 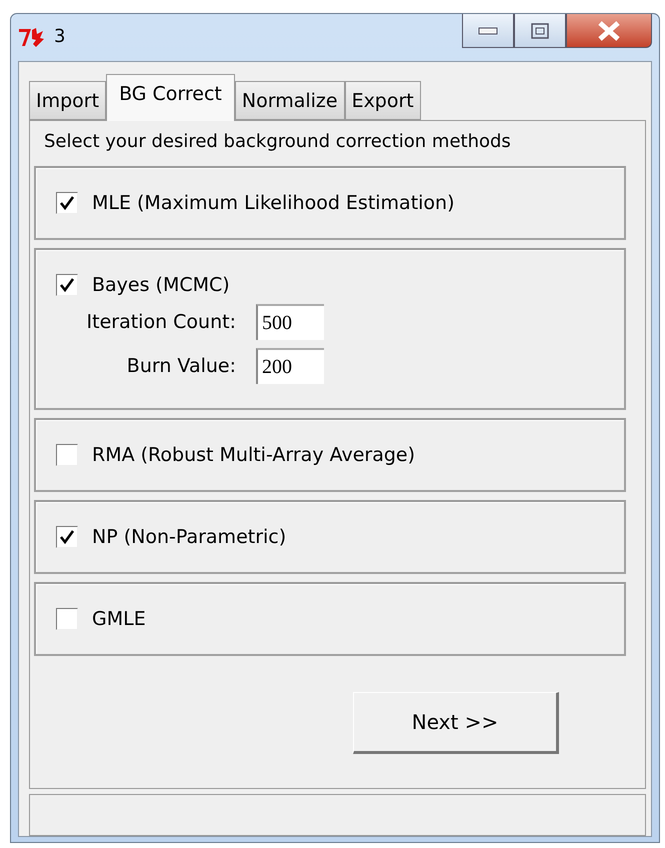 What do you see at coordinates (278, 141) in the screenshot?
I see `instruction-text: Select your desired background correction methods` at bounding box center [278, 141].